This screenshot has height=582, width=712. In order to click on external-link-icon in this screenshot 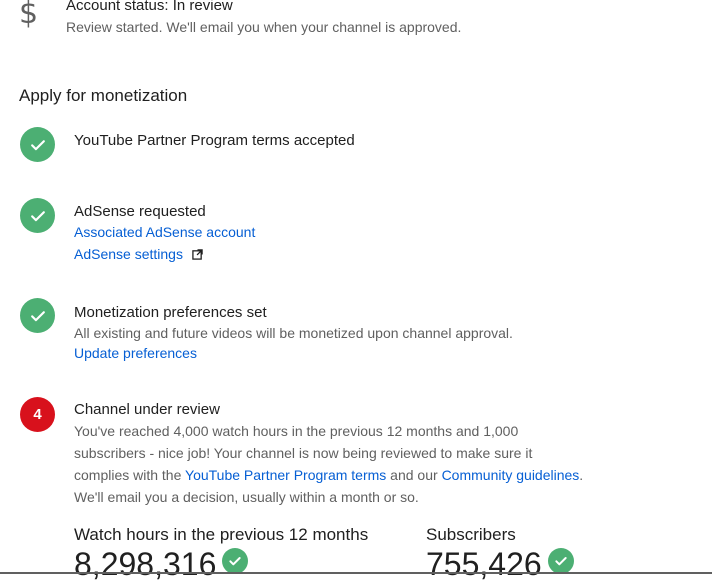, I will do `click(197, 255)`.